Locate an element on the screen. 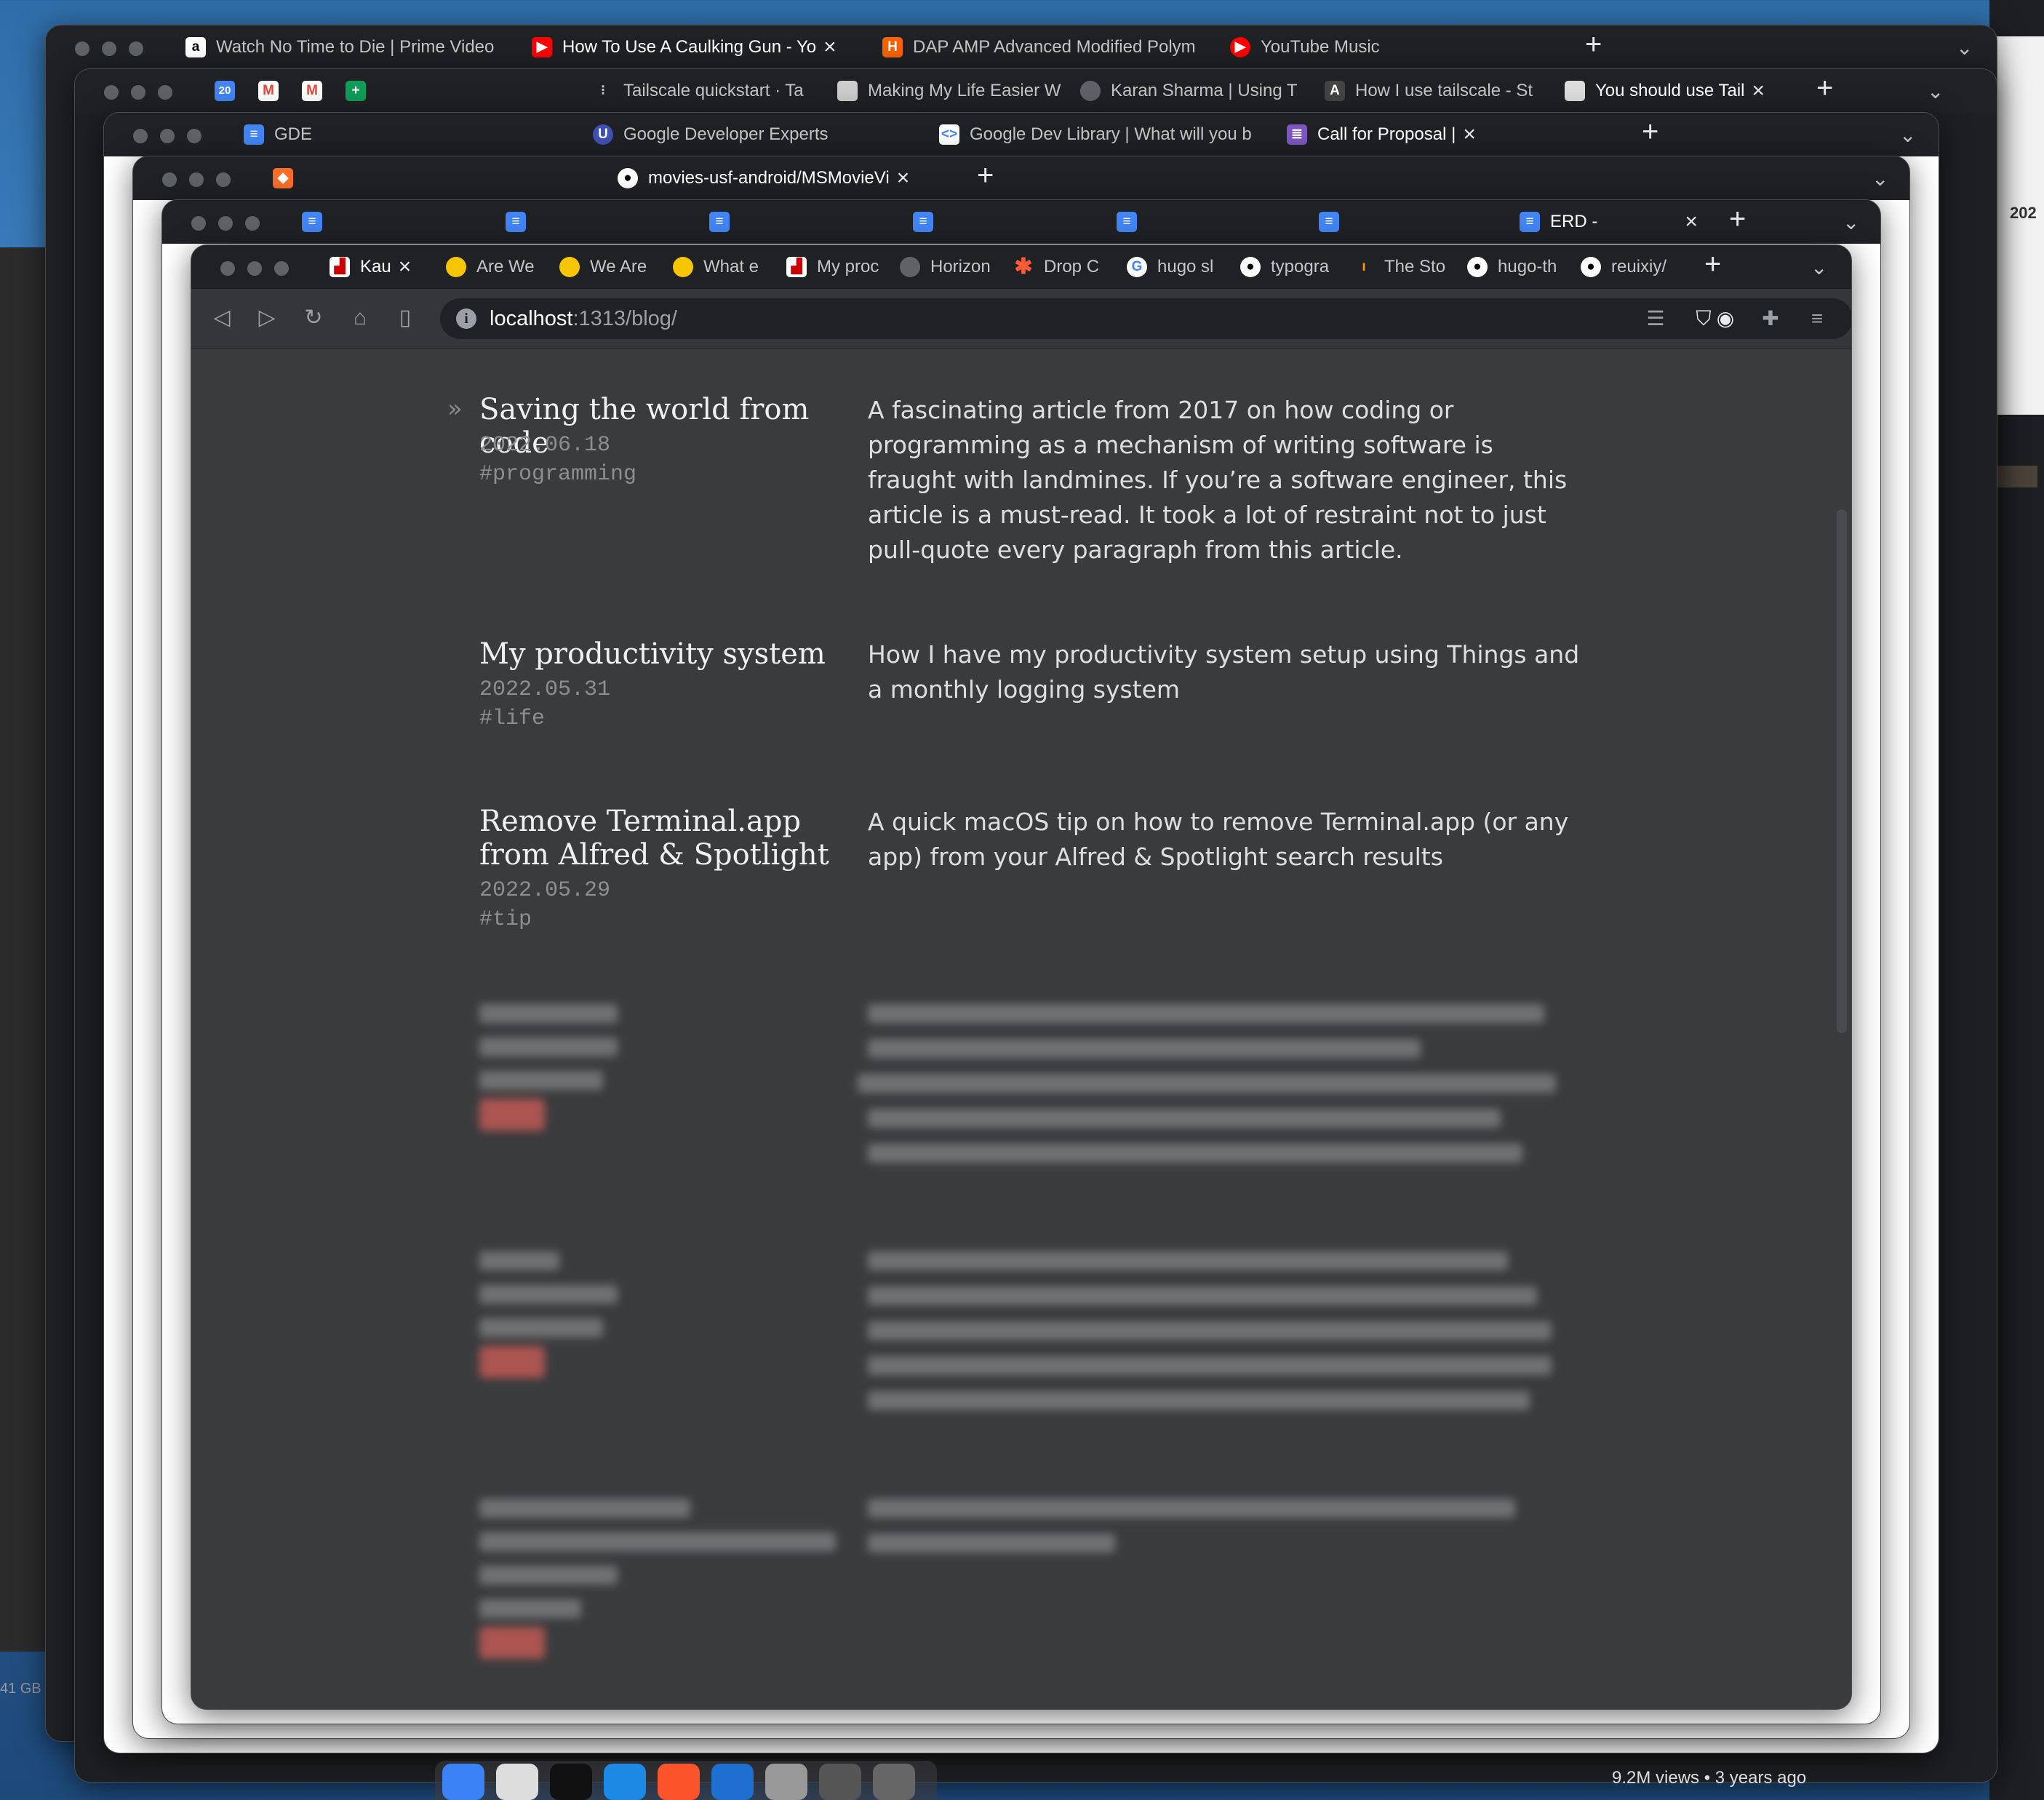  scrollbar is located at coordinates (1842, 771).